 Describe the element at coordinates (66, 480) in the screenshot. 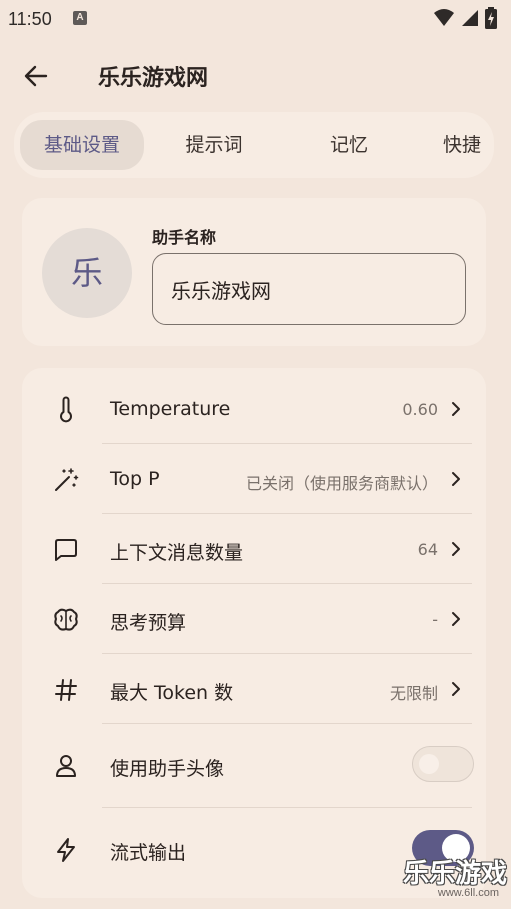

I see `magic-wand-icon` at that location.